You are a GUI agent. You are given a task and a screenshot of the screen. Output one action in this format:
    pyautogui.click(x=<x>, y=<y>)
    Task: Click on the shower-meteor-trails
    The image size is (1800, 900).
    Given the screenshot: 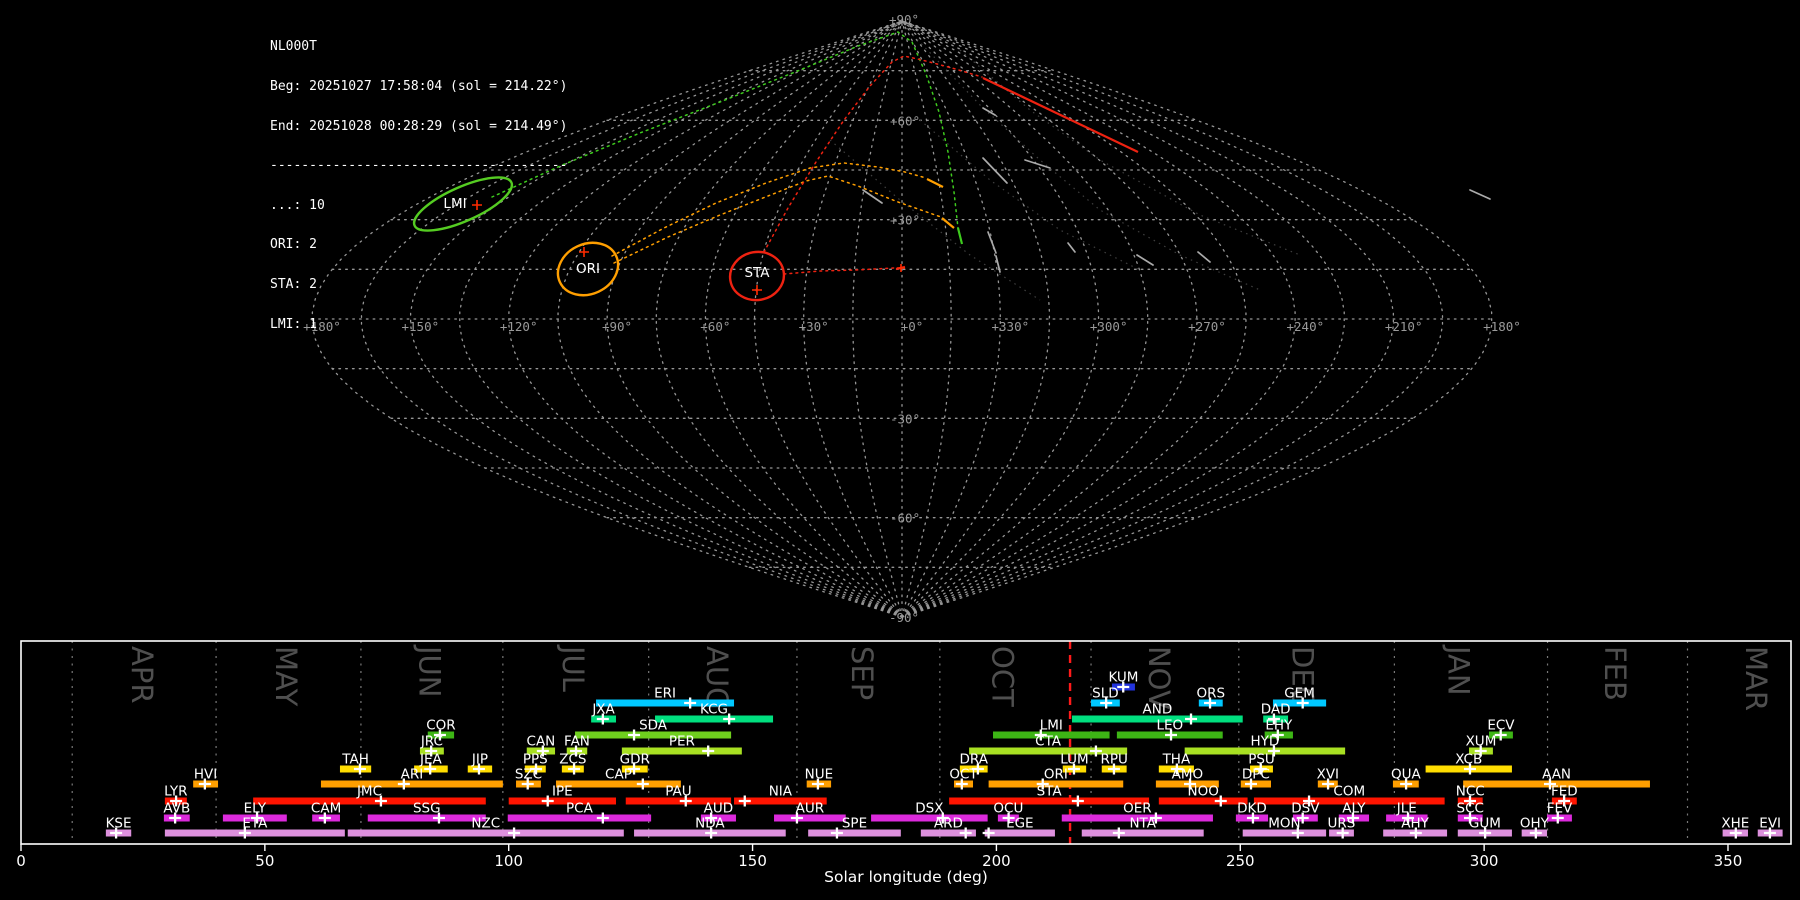 What is the action you would take?
    pyautogui.click(x=815, y=153)
    